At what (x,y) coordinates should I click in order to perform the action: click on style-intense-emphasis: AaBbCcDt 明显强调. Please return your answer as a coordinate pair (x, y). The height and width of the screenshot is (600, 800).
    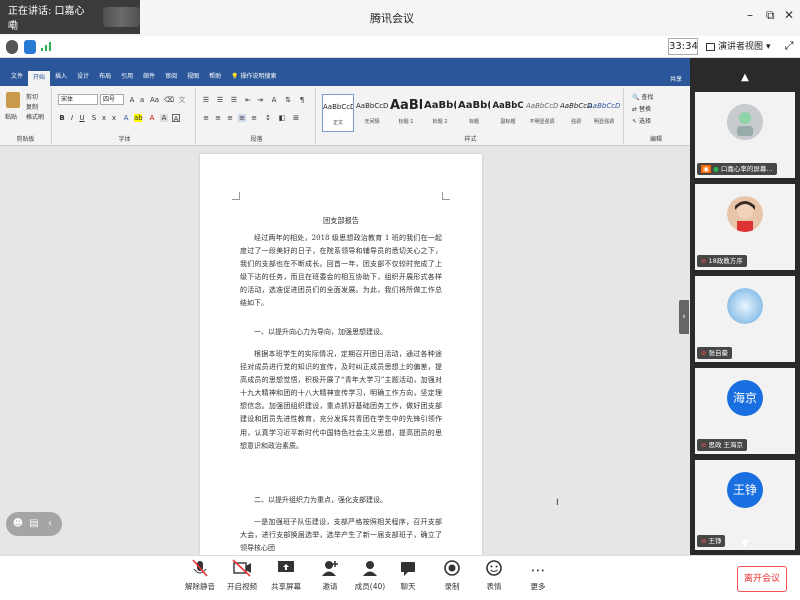
    Looking at the image, I should click on (604, 113).